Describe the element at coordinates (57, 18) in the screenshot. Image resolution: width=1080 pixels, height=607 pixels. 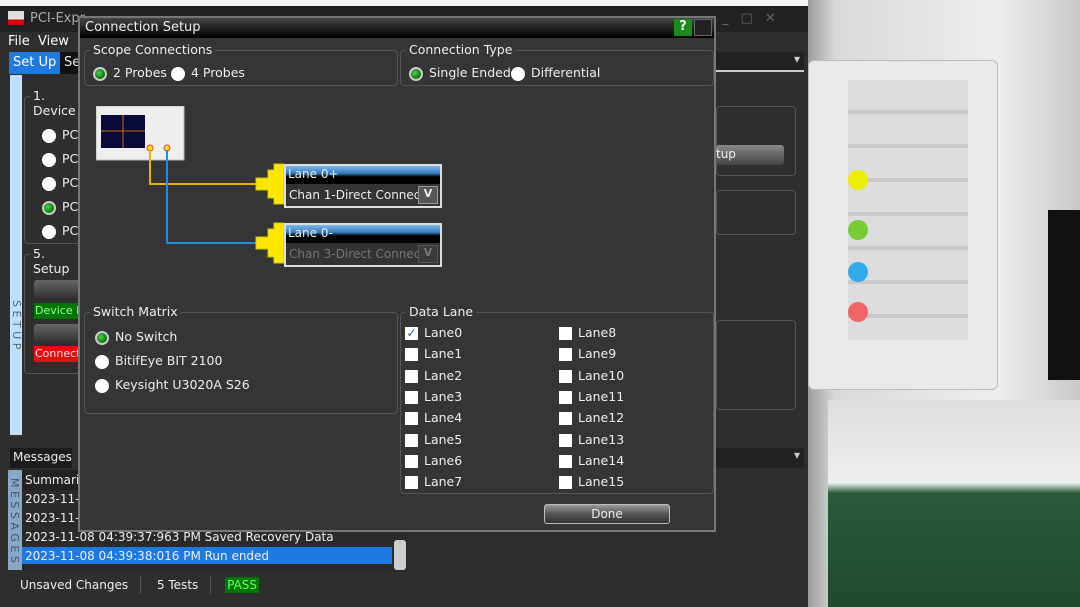
I see `app-title: PCI-Expr` at that location.